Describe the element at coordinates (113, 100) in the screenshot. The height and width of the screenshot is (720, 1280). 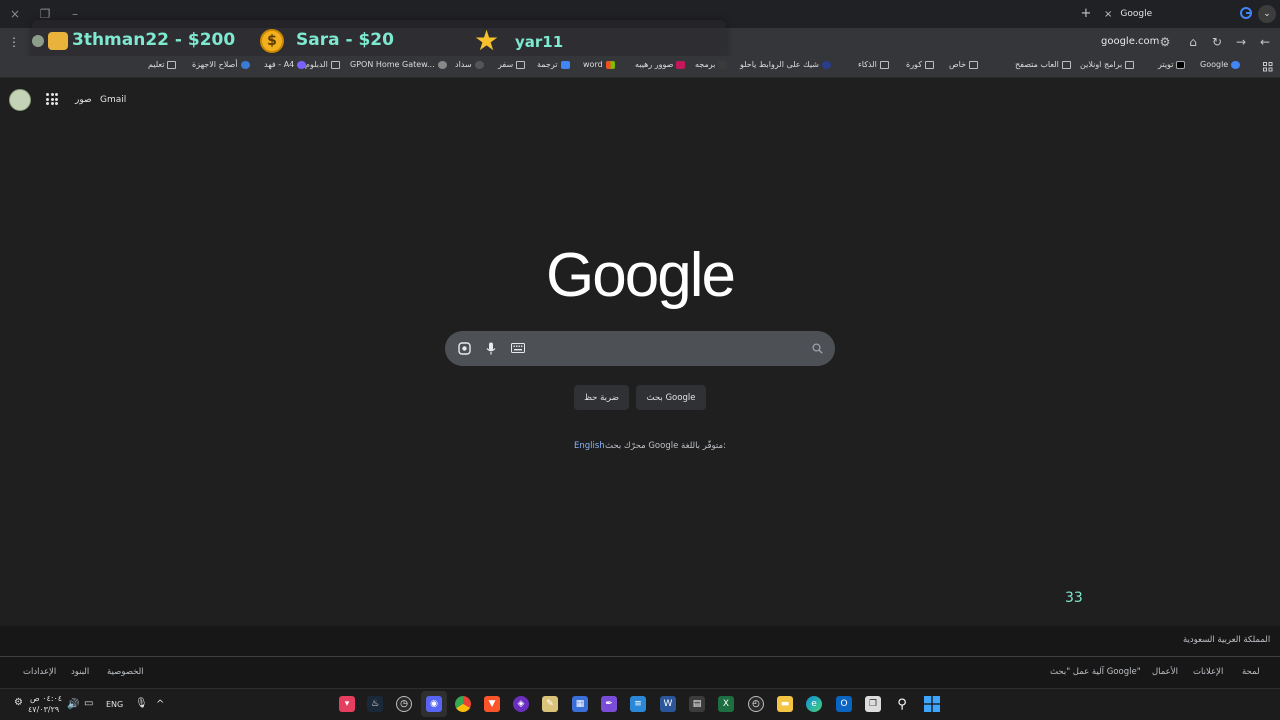
I see `gmail-link: Gmail` at that location.